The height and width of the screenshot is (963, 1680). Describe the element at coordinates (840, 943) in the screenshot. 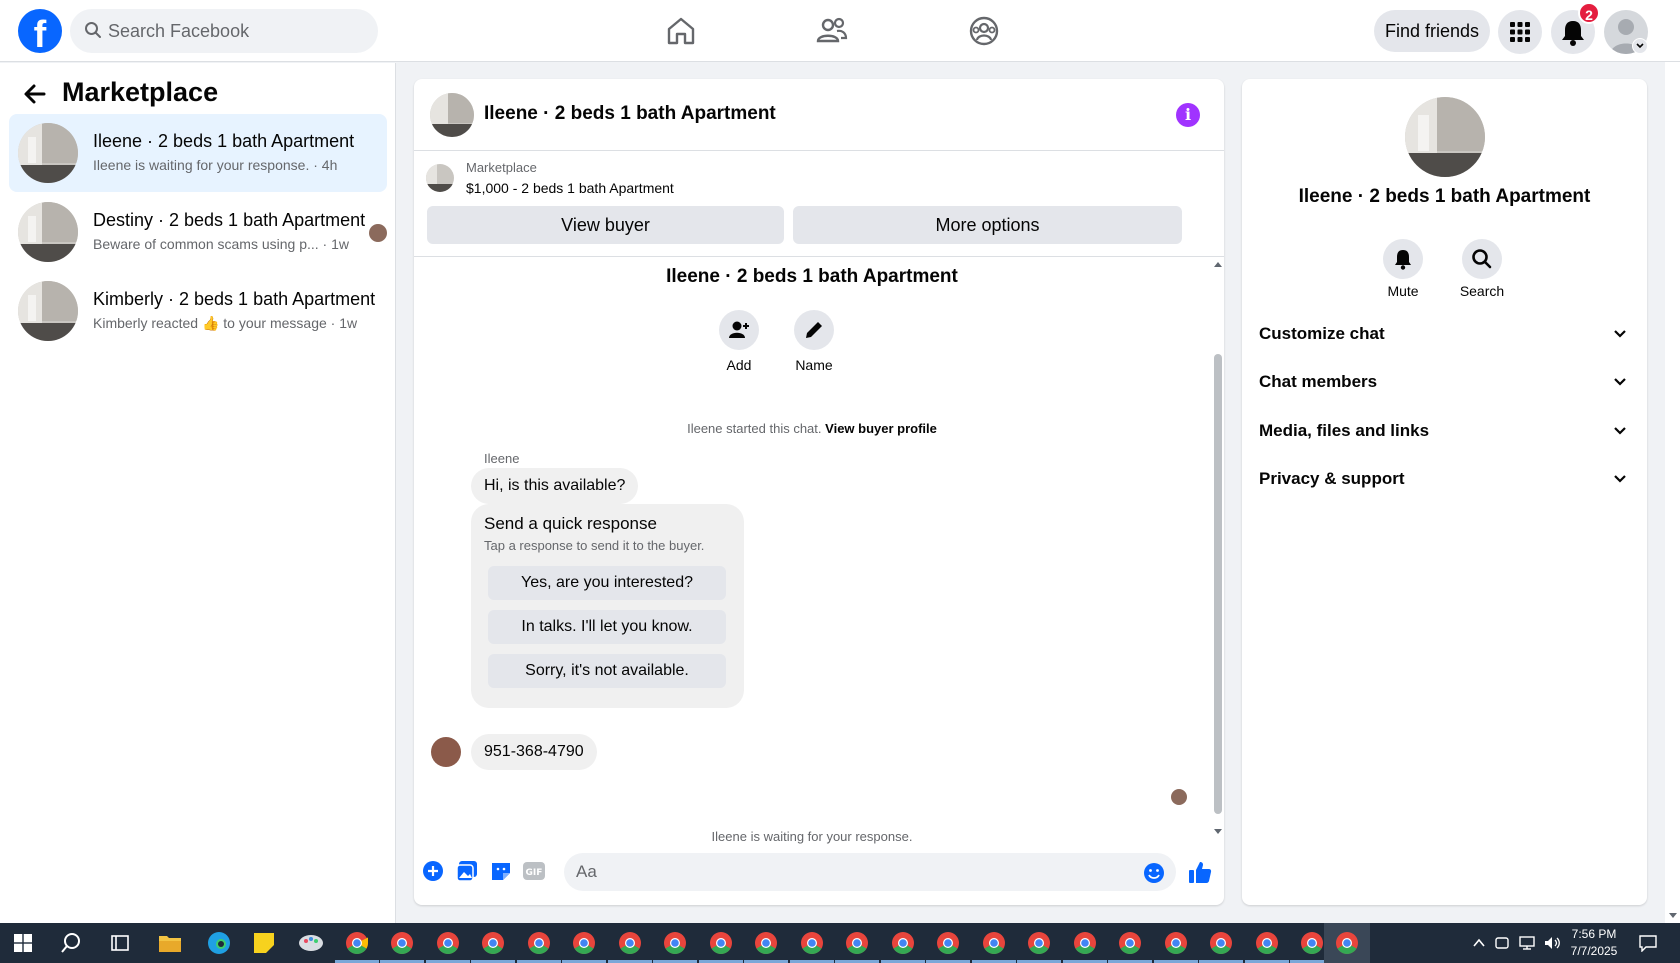

I see `windows-taskbar: 7:56 PM 7/7/2025` at that location.